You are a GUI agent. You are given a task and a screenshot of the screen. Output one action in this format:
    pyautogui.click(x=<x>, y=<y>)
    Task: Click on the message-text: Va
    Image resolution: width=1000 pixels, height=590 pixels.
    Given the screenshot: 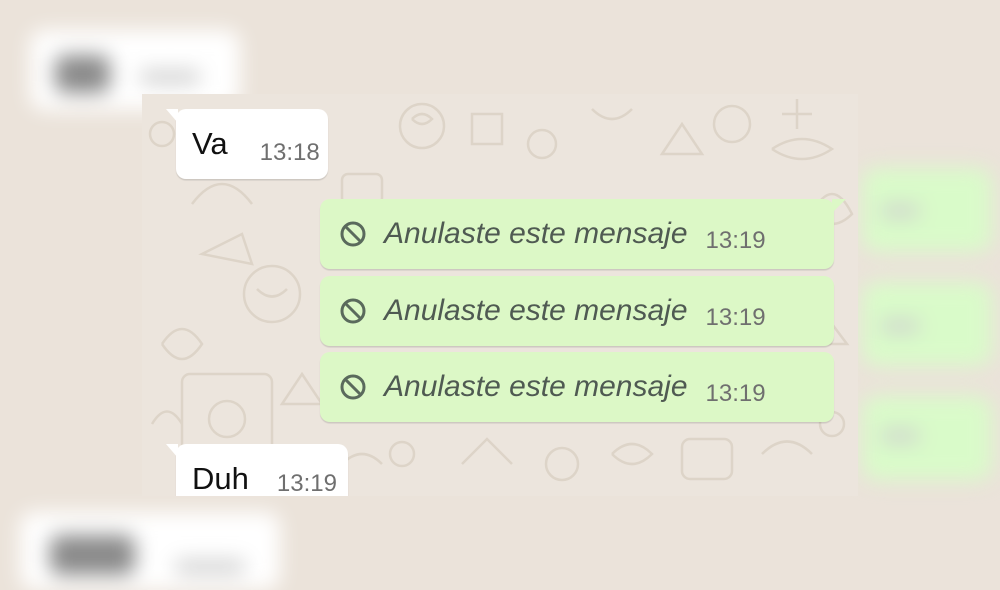 What is the action you would take?
    pyautogui.click(x=210, y=143)
    